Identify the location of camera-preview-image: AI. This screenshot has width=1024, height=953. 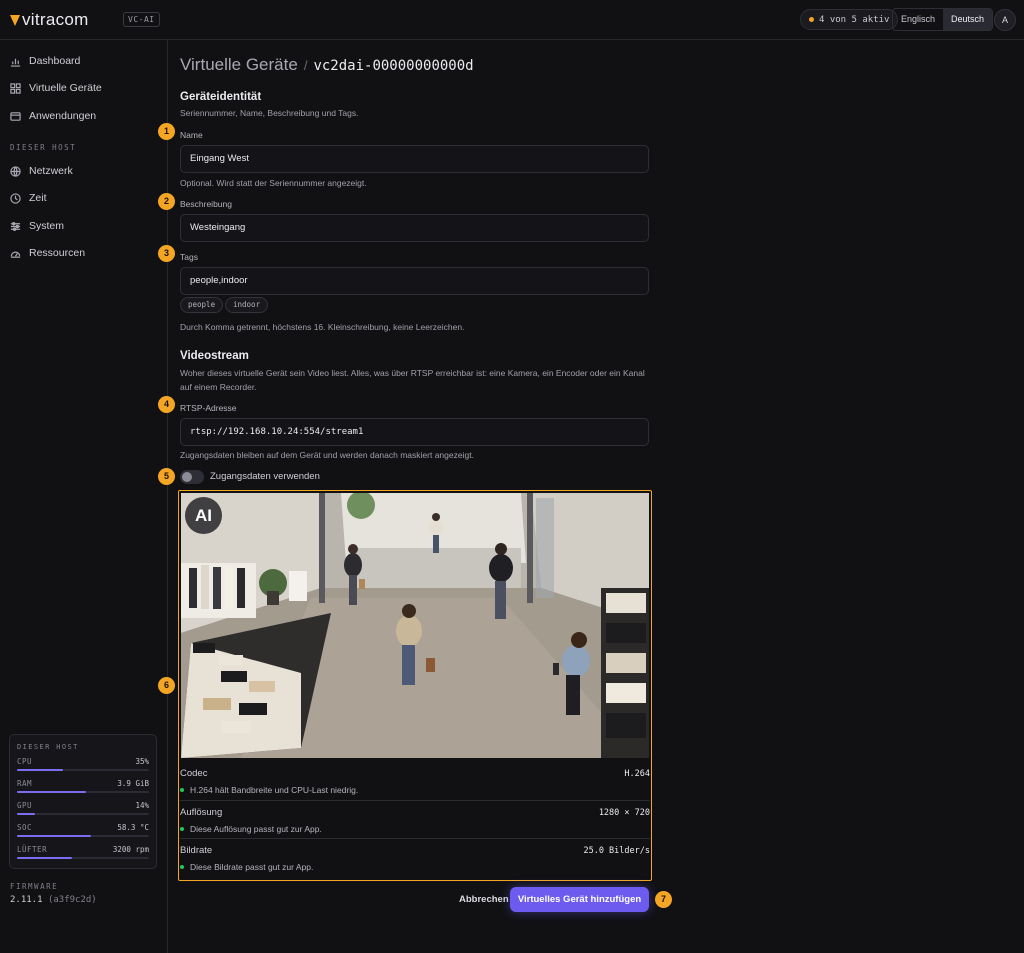
(415, 625).